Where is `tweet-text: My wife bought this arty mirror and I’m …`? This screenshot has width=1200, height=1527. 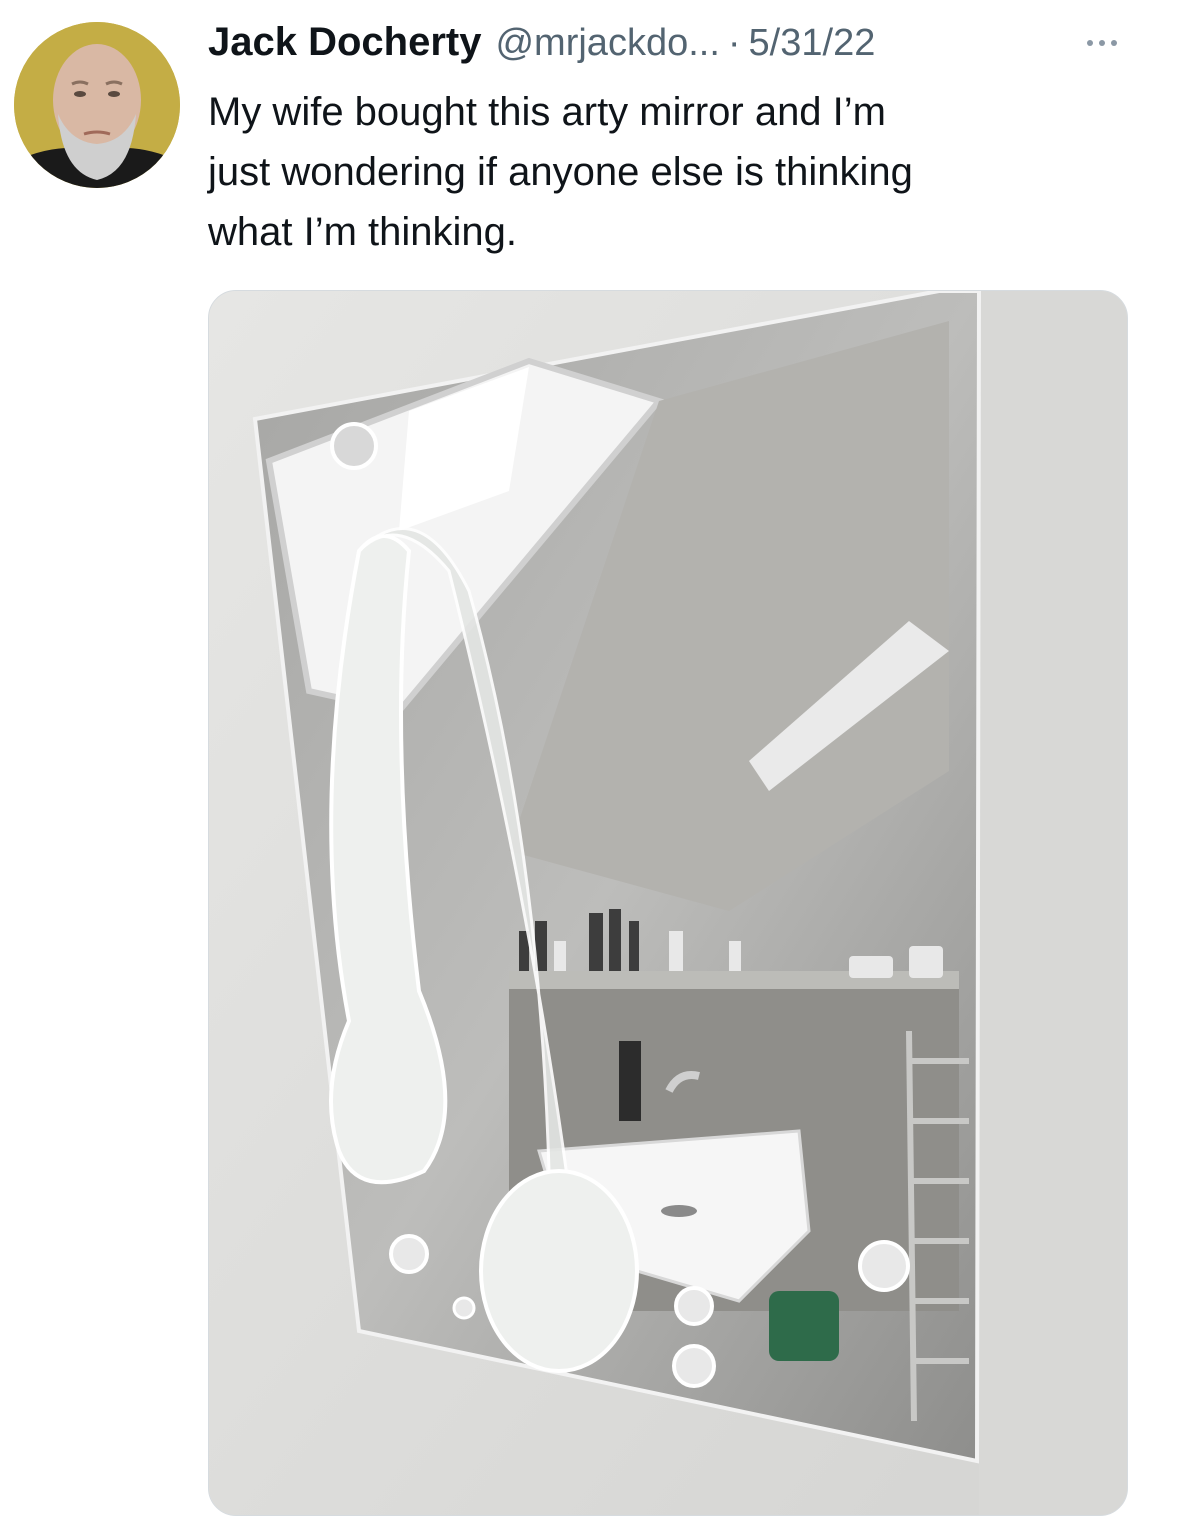
tweet-text: My wife bought this arty mirror and I’m … is located at coordinates (658, 172).